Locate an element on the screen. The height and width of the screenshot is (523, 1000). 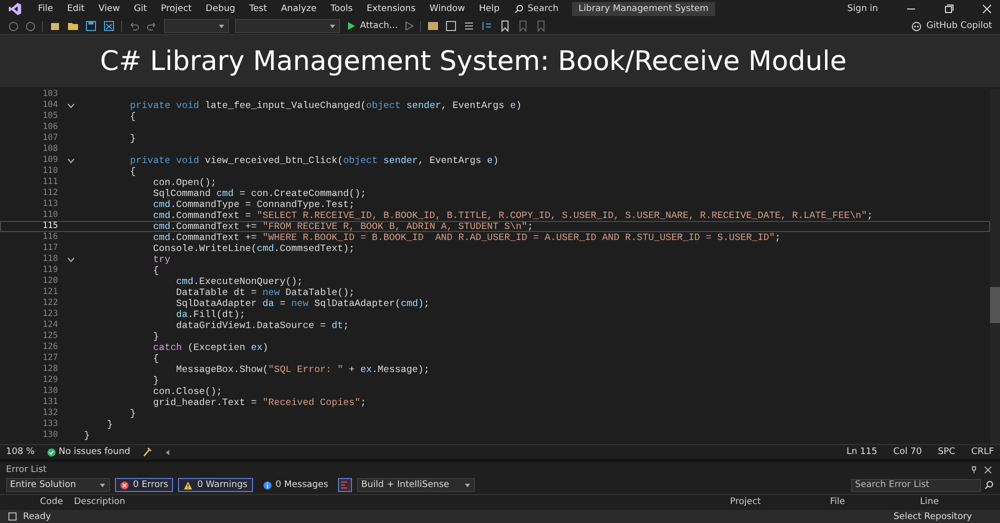
whitespace-indicator: SPC is located at coordinates (947, 452).